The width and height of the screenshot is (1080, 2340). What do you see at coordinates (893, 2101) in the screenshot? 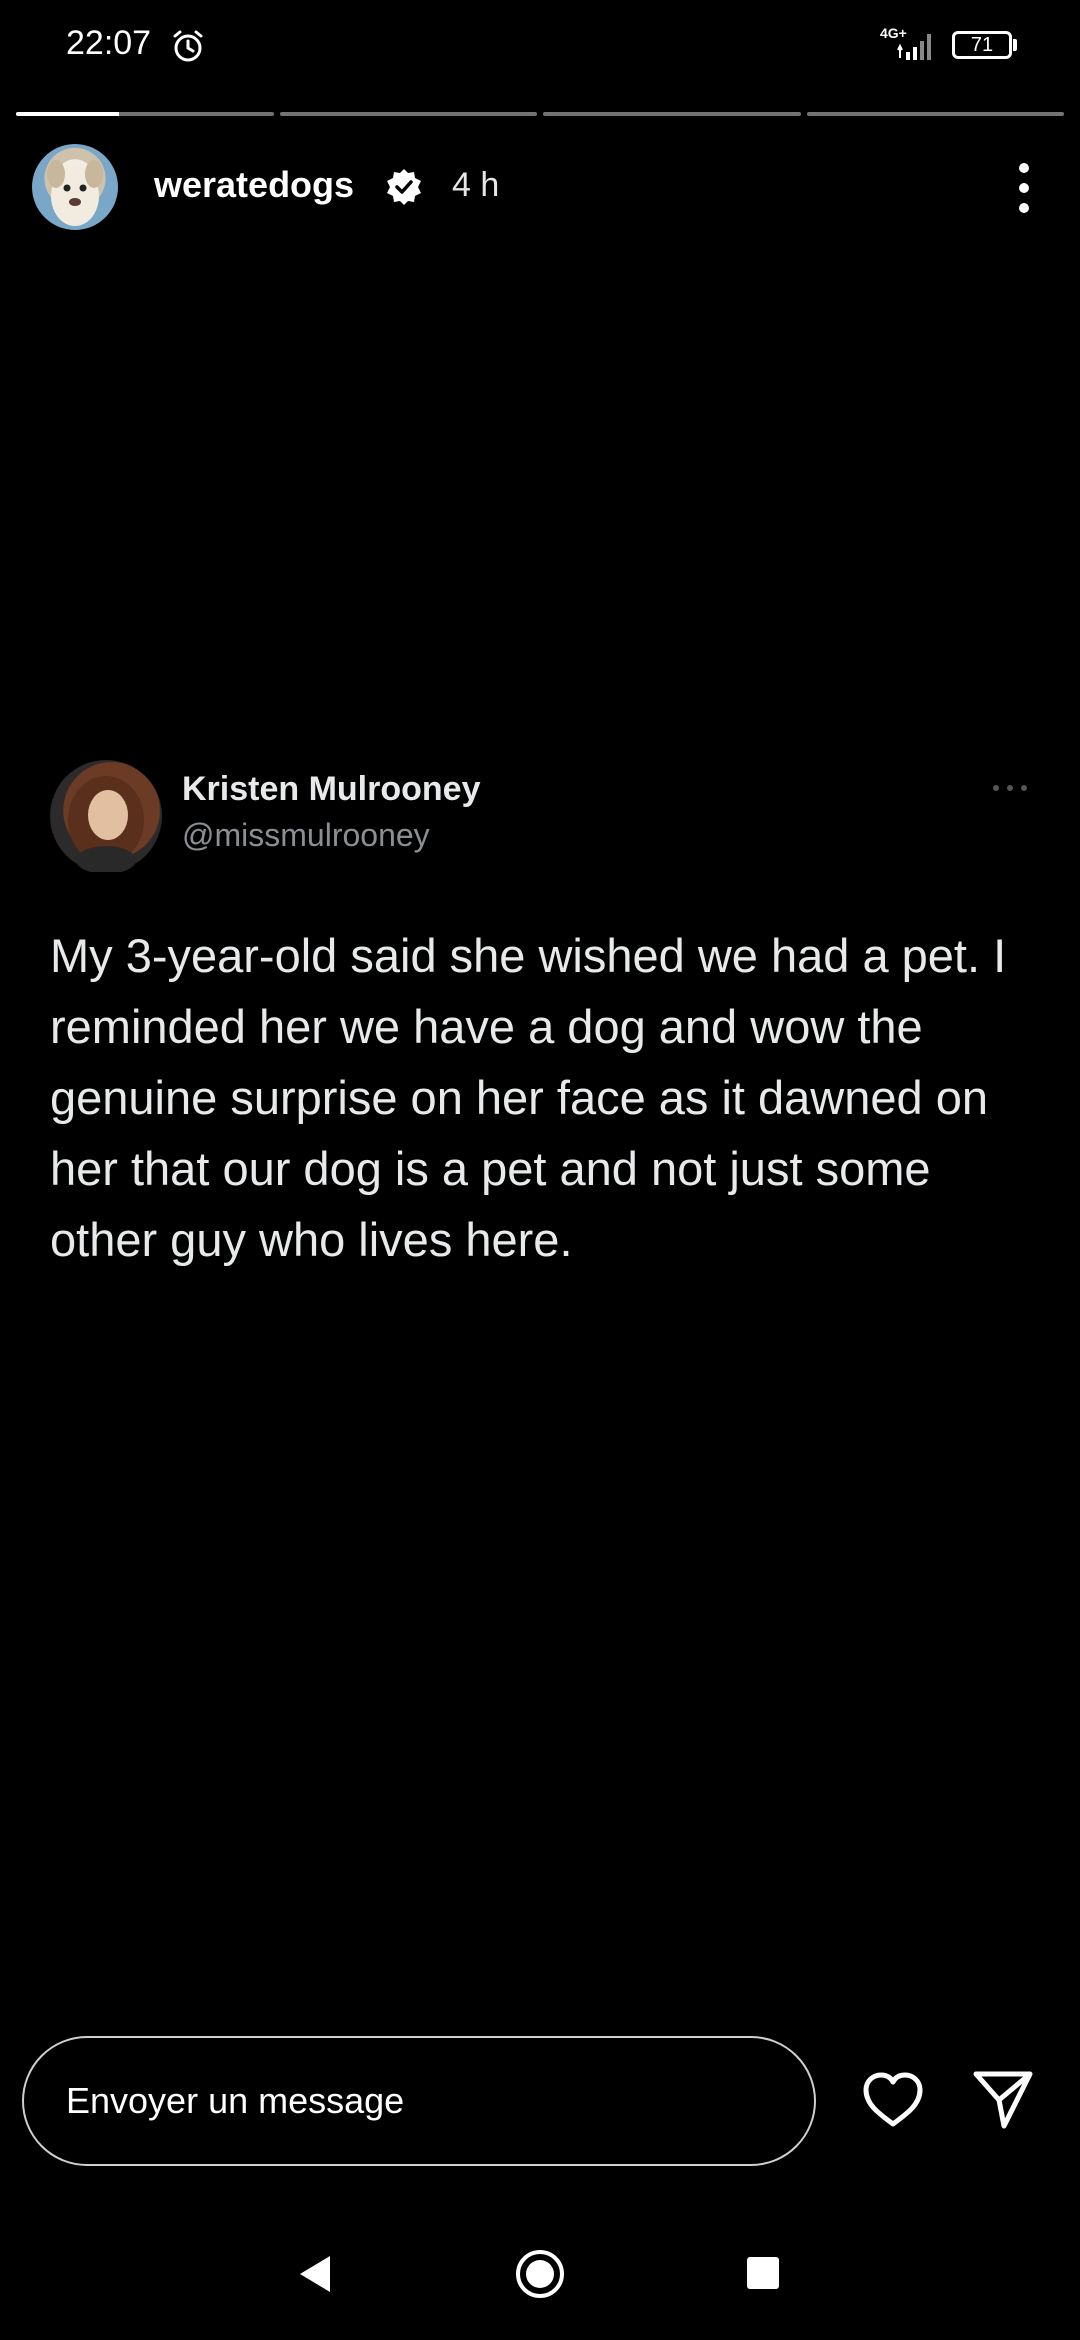
I see `heart-icon` at bounding box center [893, 2101].